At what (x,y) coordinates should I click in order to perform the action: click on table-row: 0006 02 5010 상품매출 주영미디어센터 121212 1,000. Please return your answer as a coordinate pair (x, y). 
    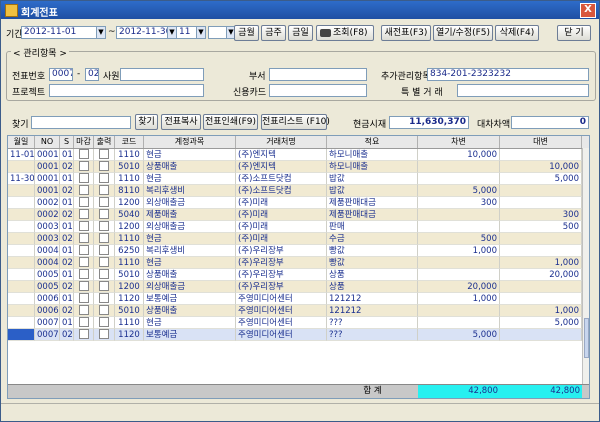
    Looking at the image, I should click on (298, 311).